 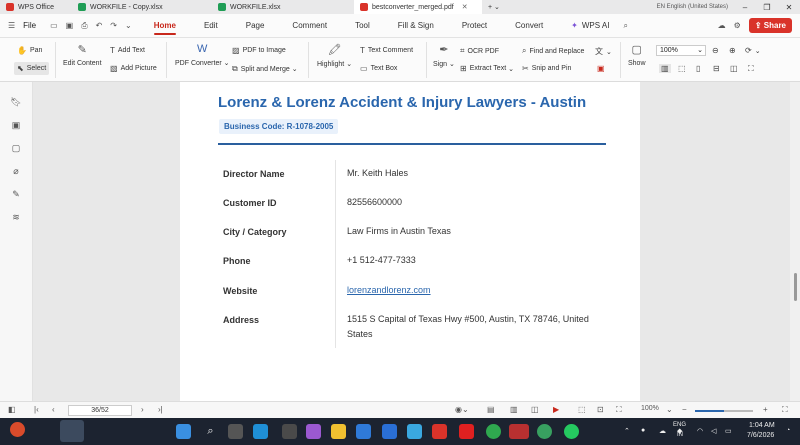 What do you see at coordinates (465, 7) in the screenshot?
I see `close-tab-icon: ✕` at bounding box center [465, 7].